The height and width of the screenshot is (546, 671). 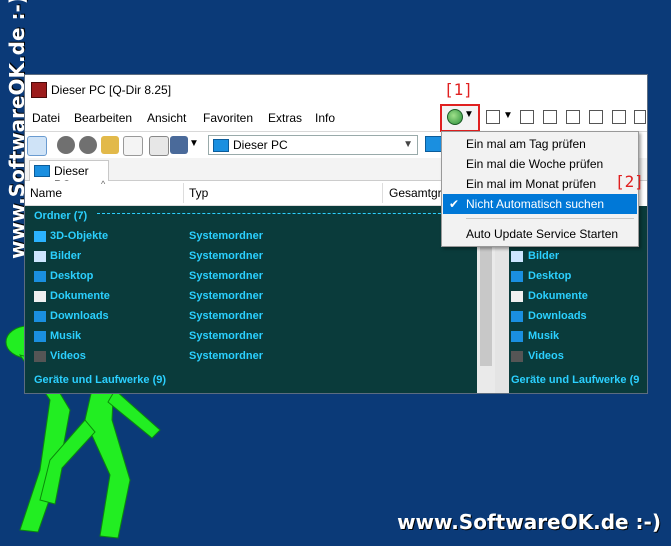 What do you see at coordinates (103, 184) in the screenshot?
I see `sort-indicator-icon: ^` at bounding box center [103, 184].